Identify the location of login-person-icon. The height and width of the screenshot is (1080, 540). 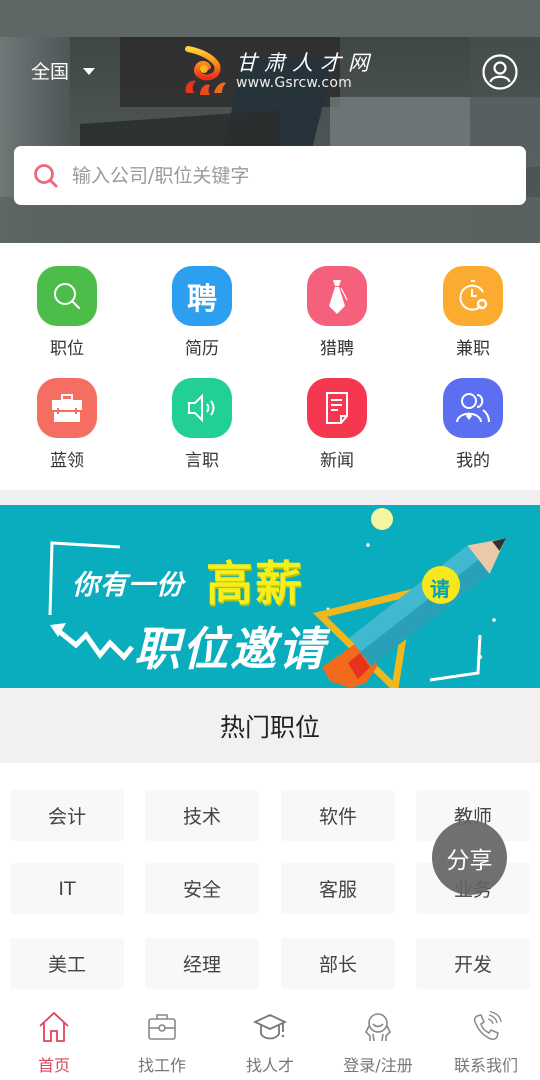
(378, 1027).